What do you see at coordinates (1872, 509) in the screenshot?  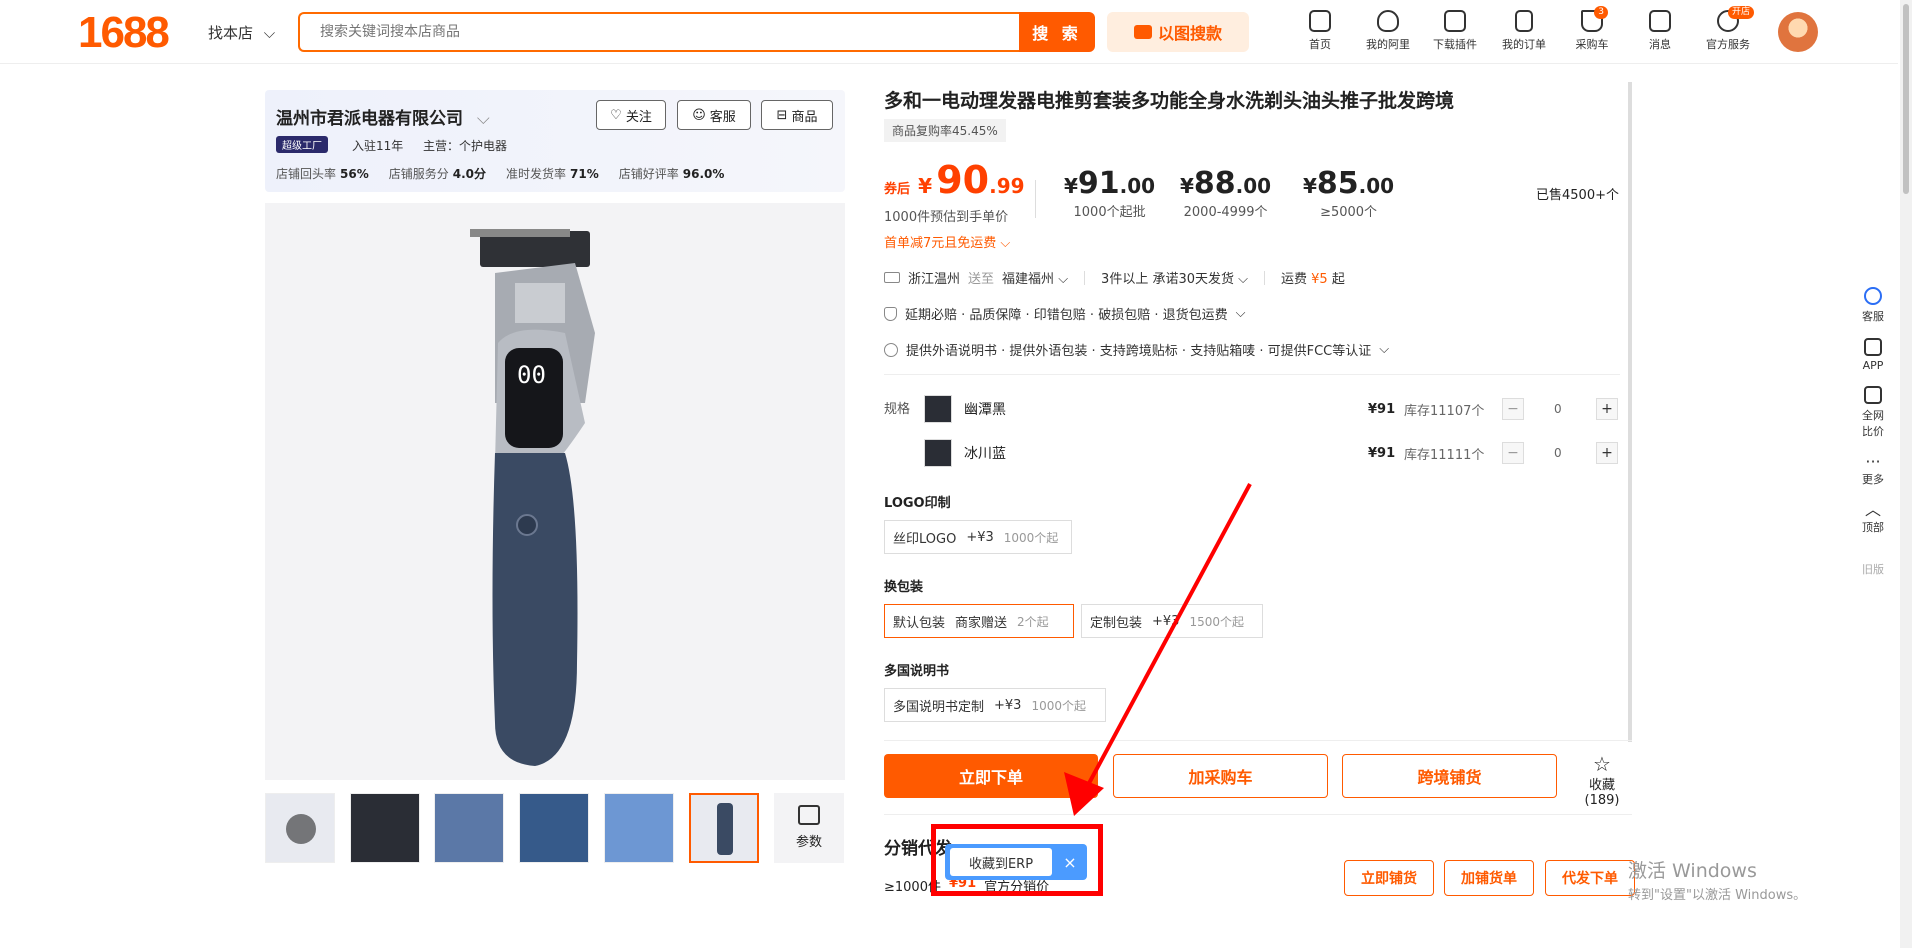 I see `chevron-up-icon: ︿` at bounding box center [1872, 509].